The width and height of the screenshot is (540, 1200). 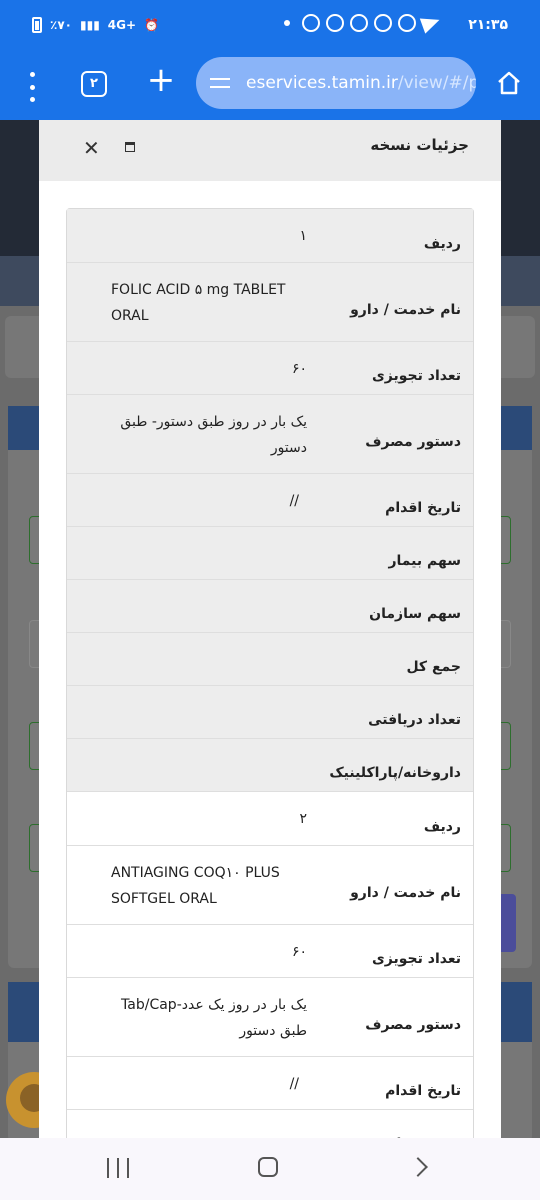 What do you see at coordinates (152, 25) in the screenshot?
I see `alarm-icon: ⏰` at bounding box center [152, 25].